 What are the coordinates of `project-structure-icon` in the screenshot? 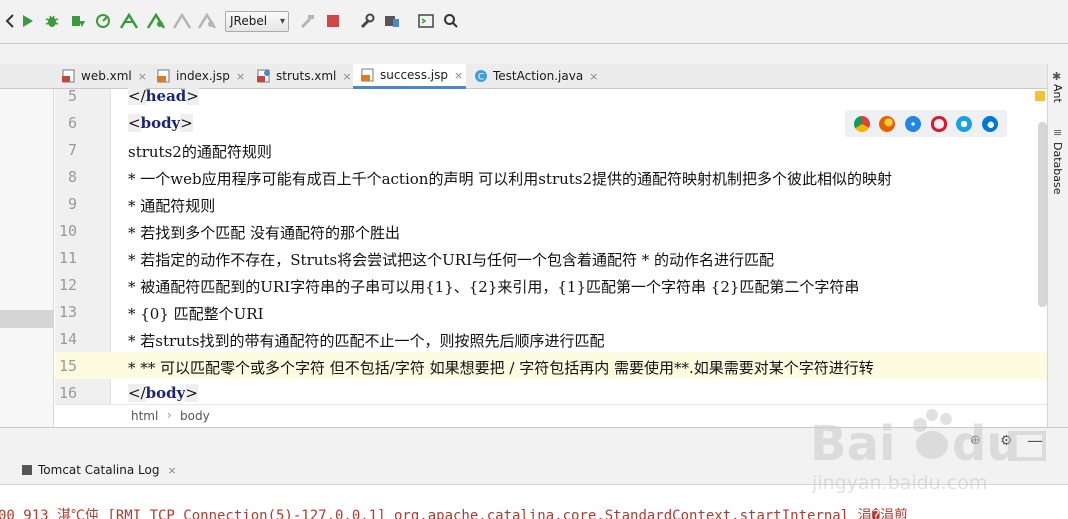 It's located at (392, 21).